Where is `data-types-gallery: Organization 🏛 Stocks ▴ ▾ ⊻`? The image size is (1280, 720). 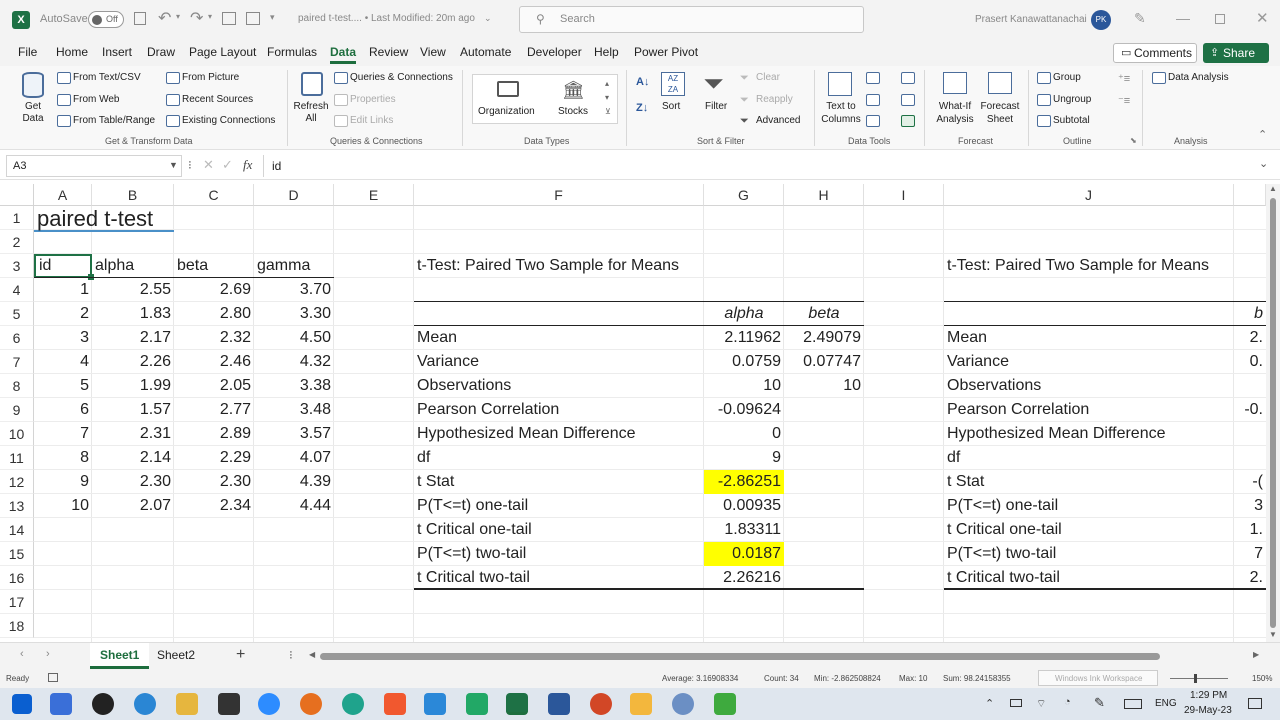 data-types-gallery: Organization 🏛 Stocks ▴ ▾ ⊻ is located at coordinates (545, 99).